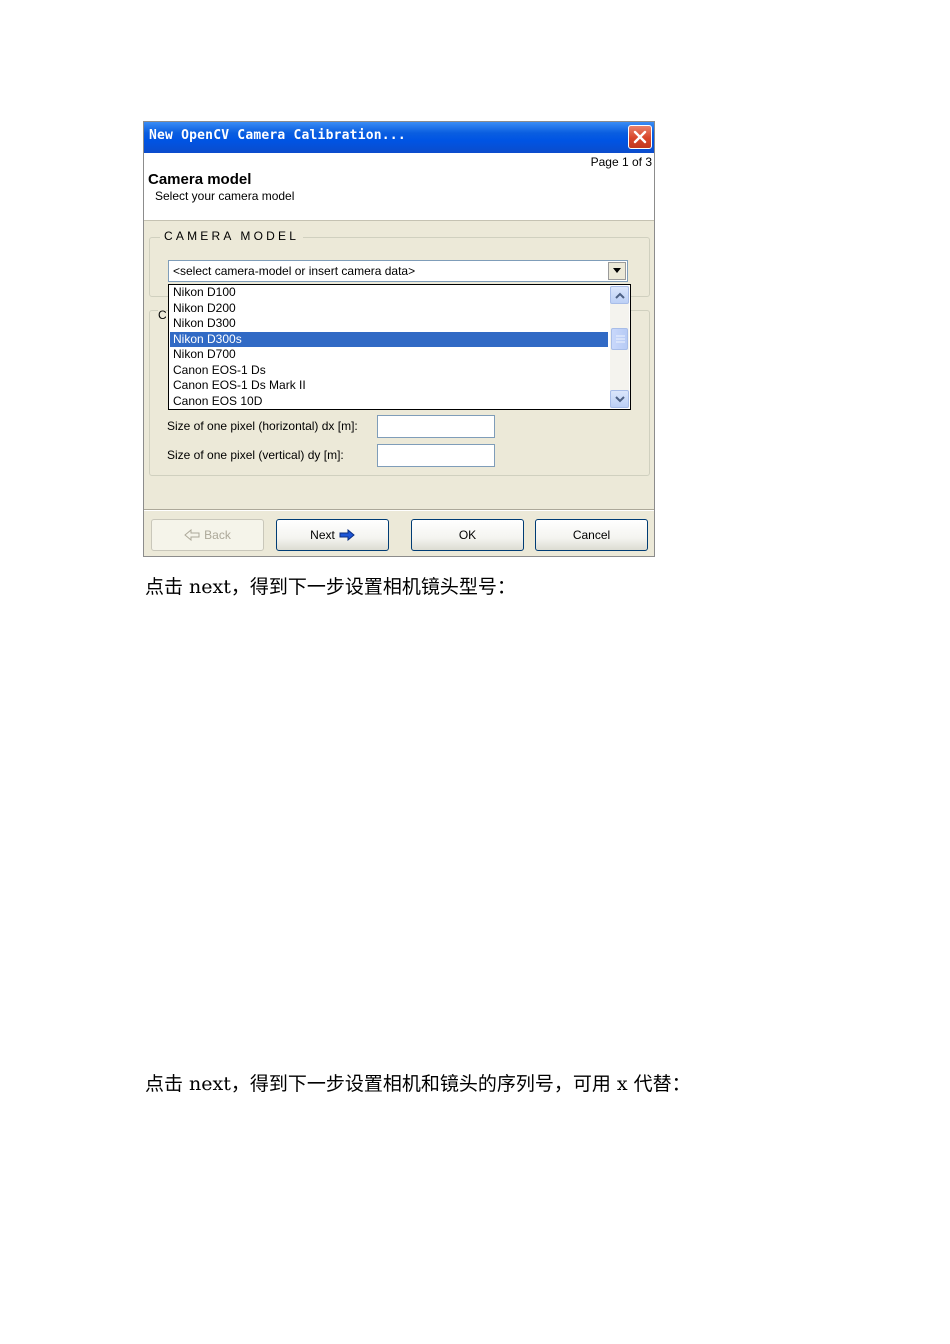 Image resolution: width=950 pixels, height=1344 pixels. I want to click on cancel-button-label: Cancel, so click(591, 535).